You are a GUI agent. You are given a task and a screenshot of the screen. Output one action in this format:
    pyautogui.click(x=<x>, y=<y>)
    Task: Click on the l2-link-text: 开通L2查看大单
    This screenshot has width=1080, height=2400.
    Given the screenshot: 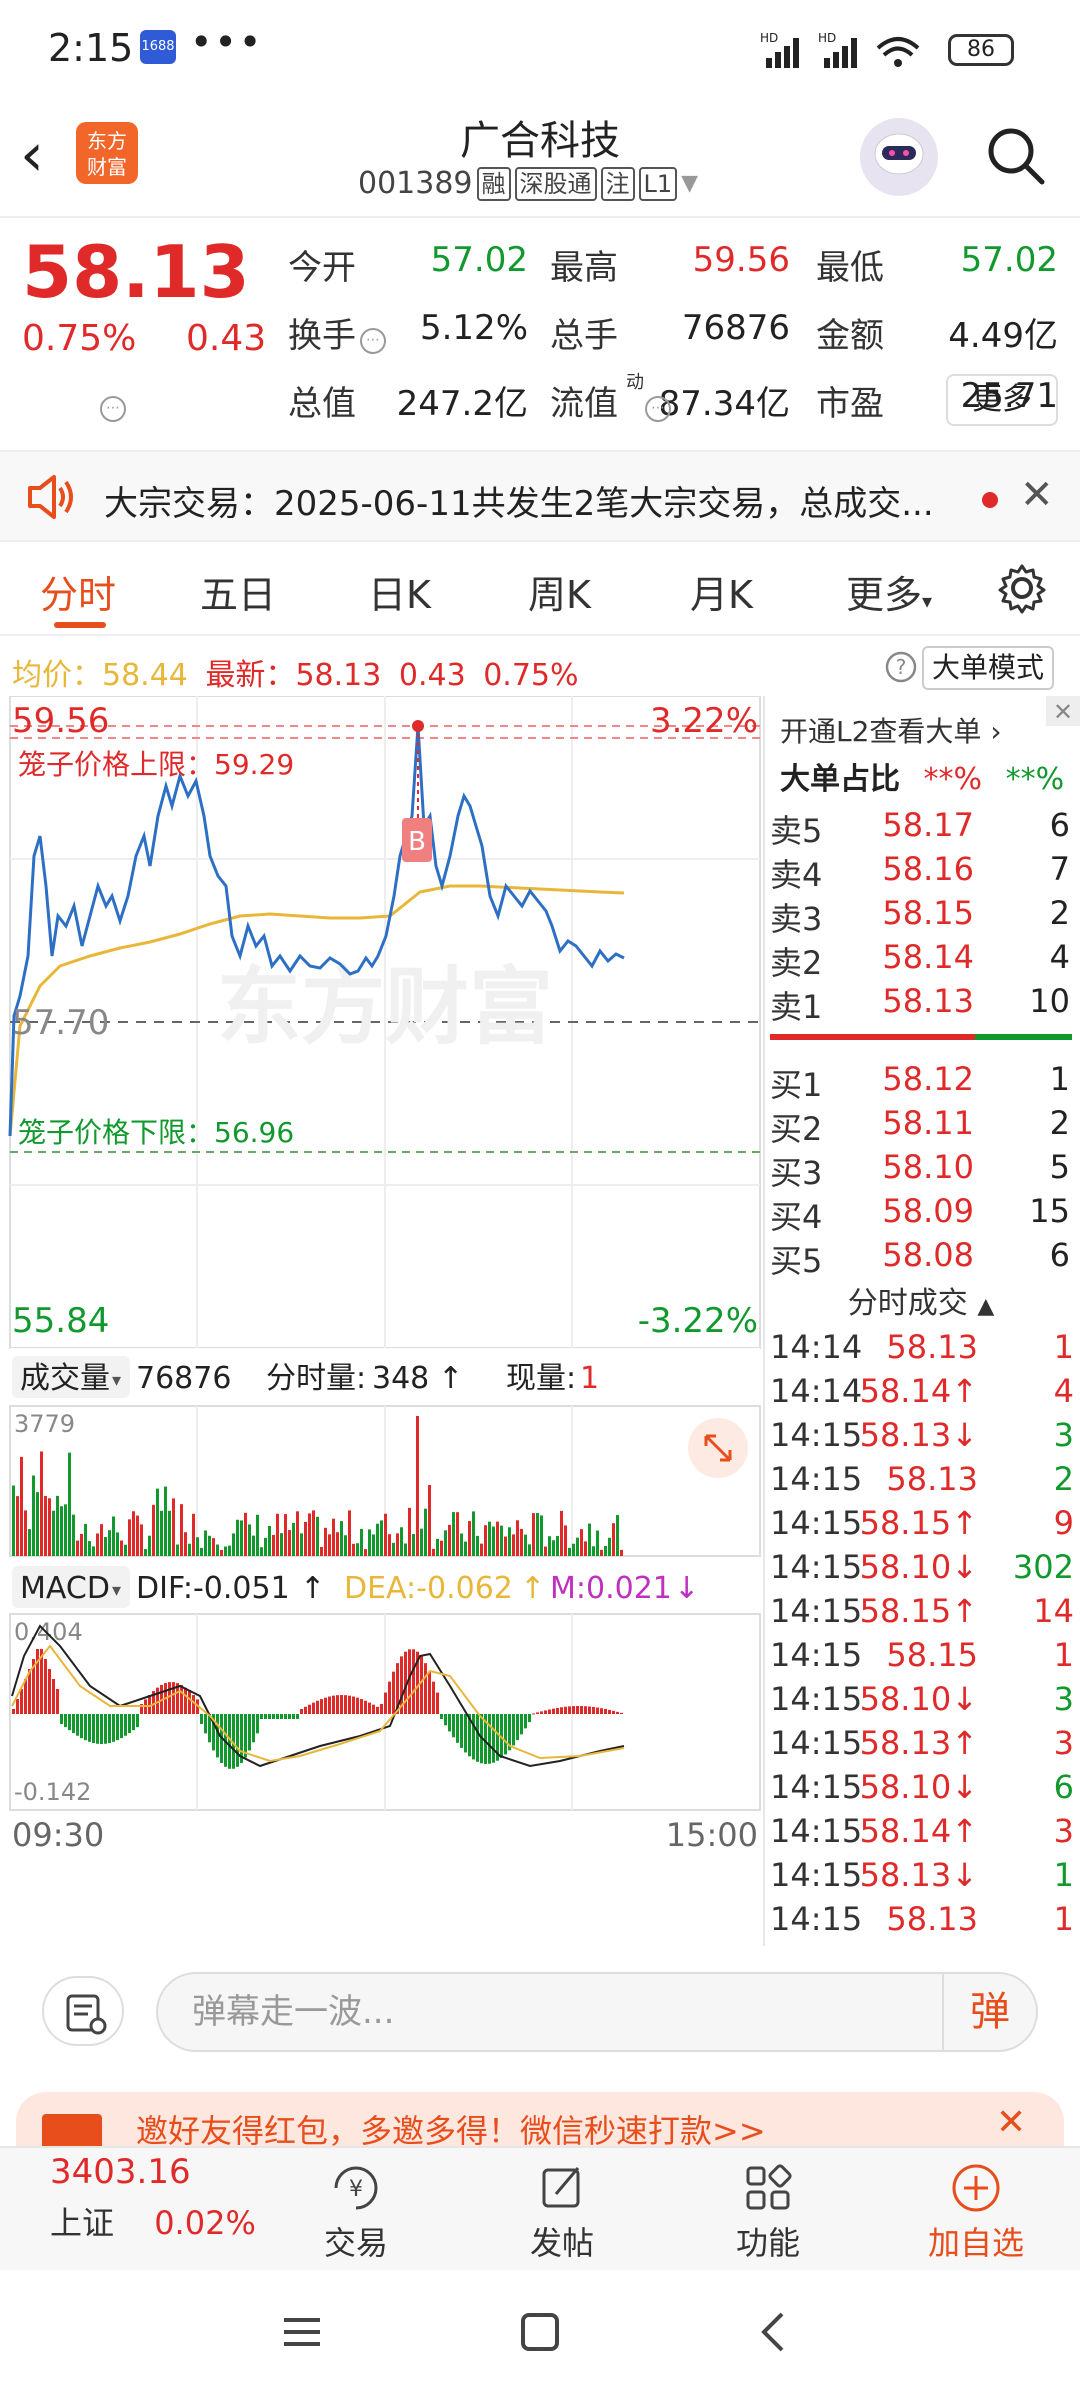 What is the action you would take?
    pyautogui.click(x=881, y=731)
    